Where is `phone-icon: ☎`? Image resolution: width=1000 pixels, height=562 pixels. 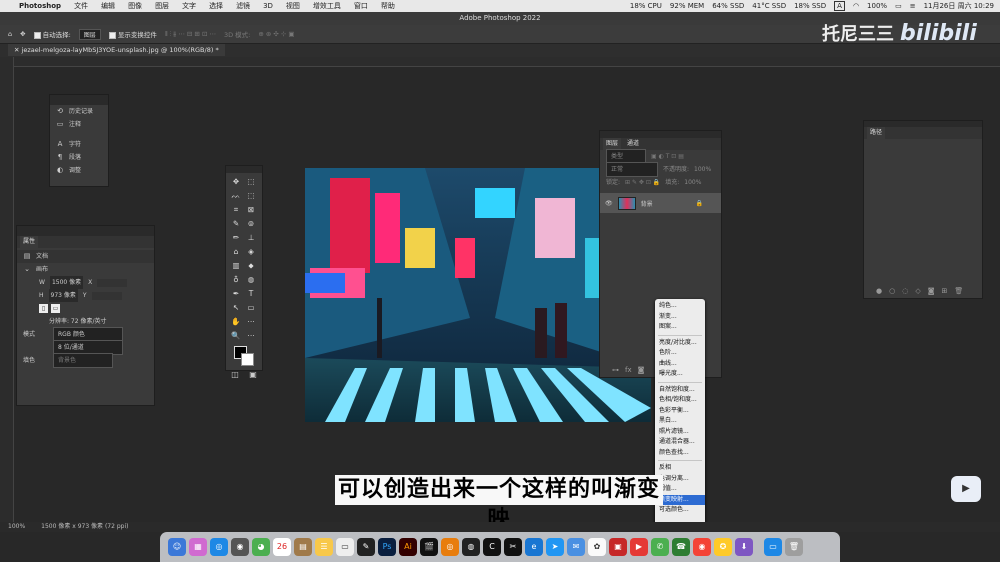
phone-icon: ☎ is located at coordinates (681, 547).